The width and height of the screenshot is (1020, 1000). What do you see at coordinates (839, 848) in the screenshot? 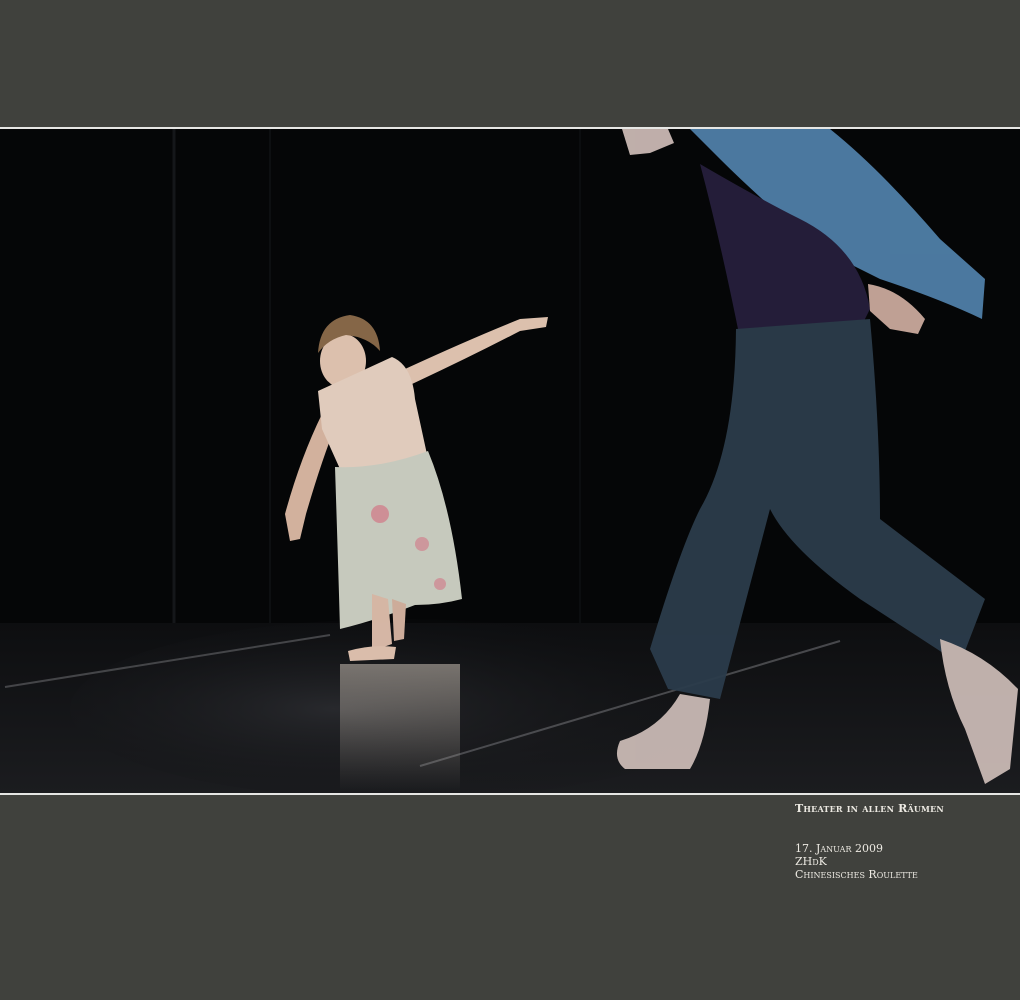
I see `caption-date: 17. Januar 2009` at bounding box center [839, 848].